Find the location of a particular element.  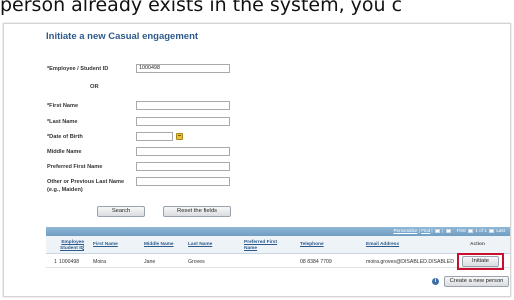

preferred-first-name-label: Preferred First Name is located at coordinates (75, 167).